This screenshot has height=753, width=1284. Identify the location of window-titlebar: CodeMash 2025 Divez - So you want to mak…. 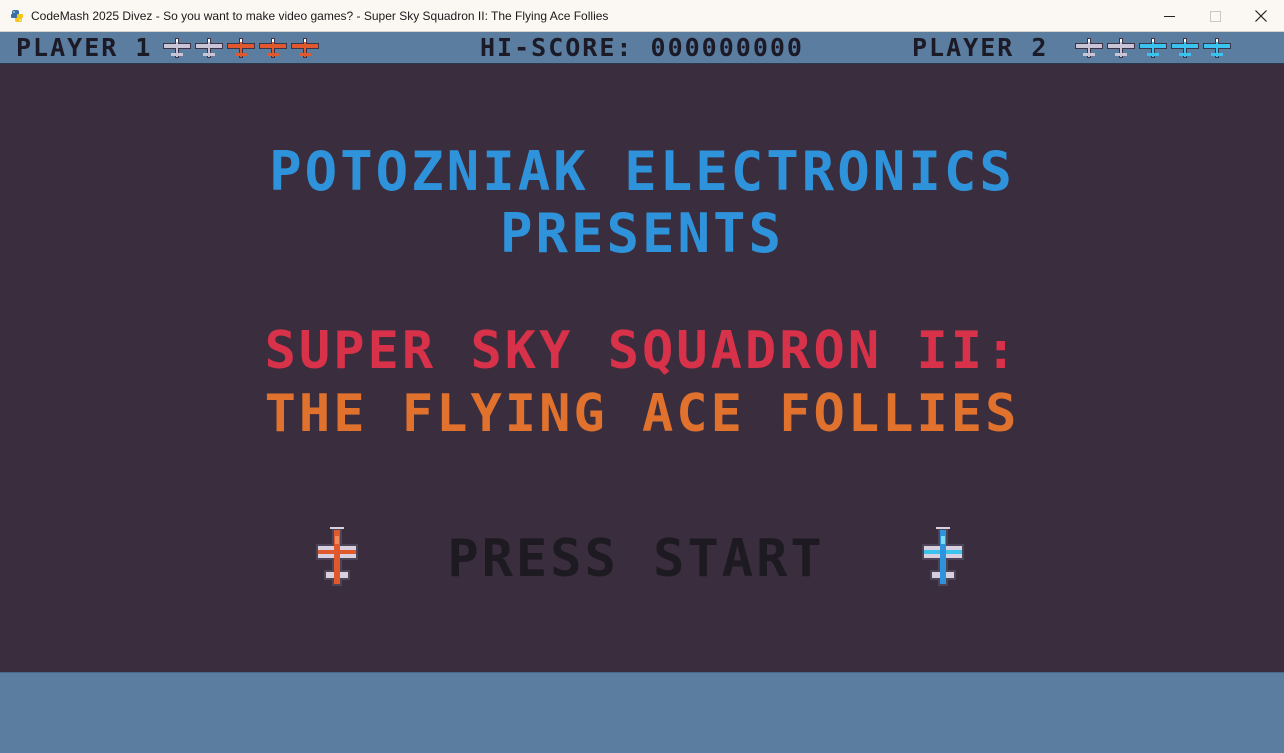
(642, 16).